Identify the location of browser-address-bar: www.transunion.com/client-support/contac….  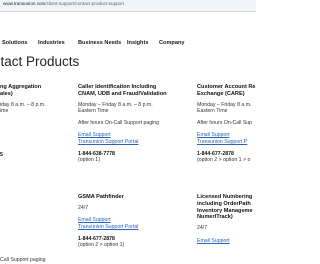
(128, 6).